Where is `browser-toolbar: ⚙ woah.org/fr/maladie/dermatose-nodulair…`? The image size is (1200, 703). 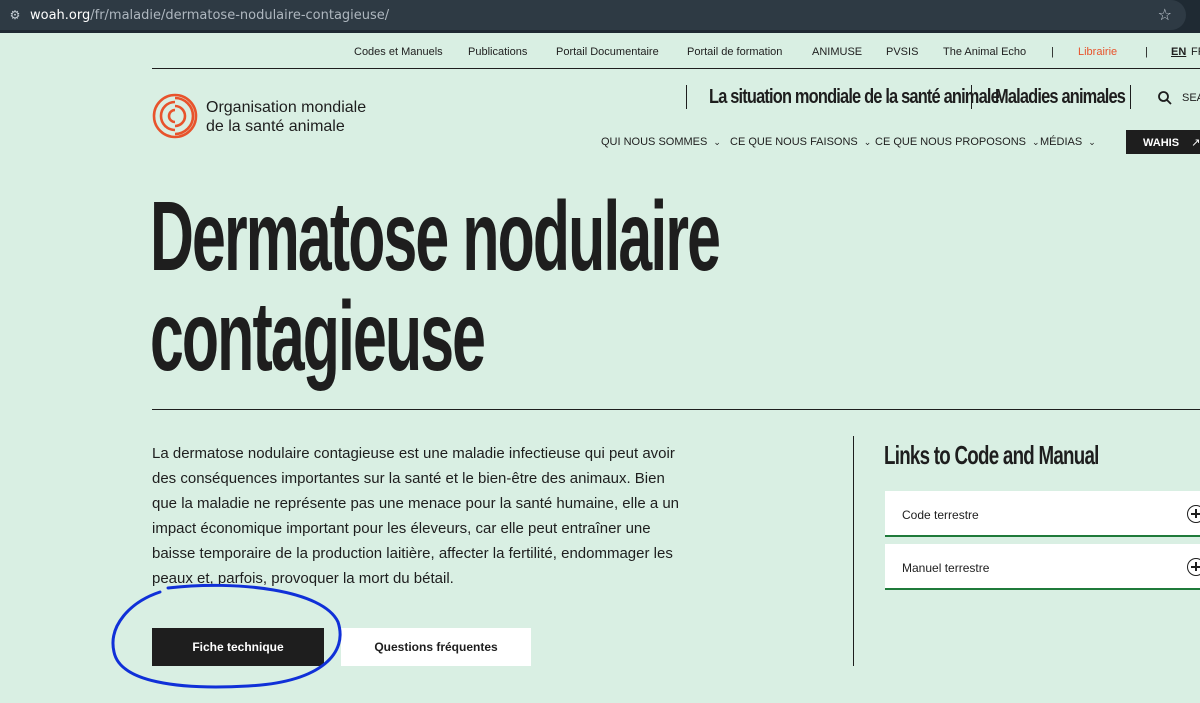
browser-toolbar: ⚙ woah.org/fr/maladie/dermatose-nodulair… is located at coordinates (600, 16).